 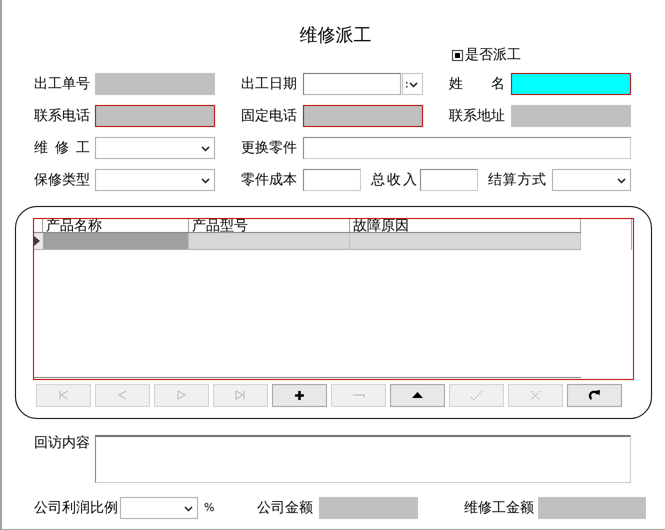 I want to click on field-label: 姓 名, so click(x=477, y=84).